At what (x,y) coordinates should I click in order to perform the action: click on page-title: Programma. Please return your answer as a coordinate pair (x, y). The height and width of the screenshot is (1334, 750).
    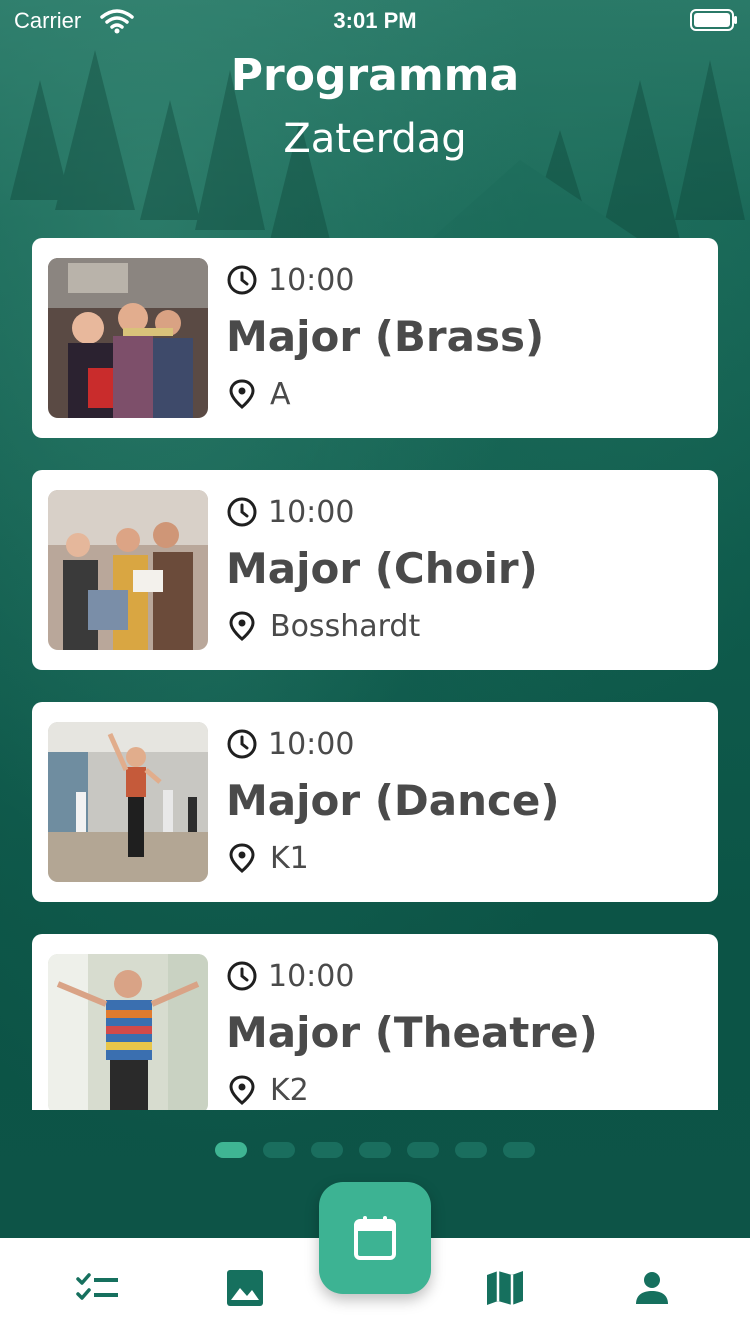
    Looking at the image, I should click on (375, 75).